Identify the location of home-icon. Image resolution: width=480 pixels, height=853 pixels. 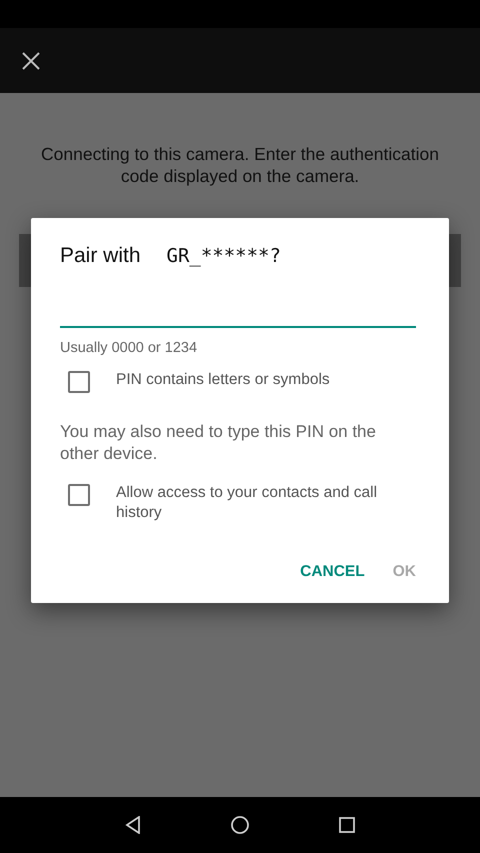
(240, 825).